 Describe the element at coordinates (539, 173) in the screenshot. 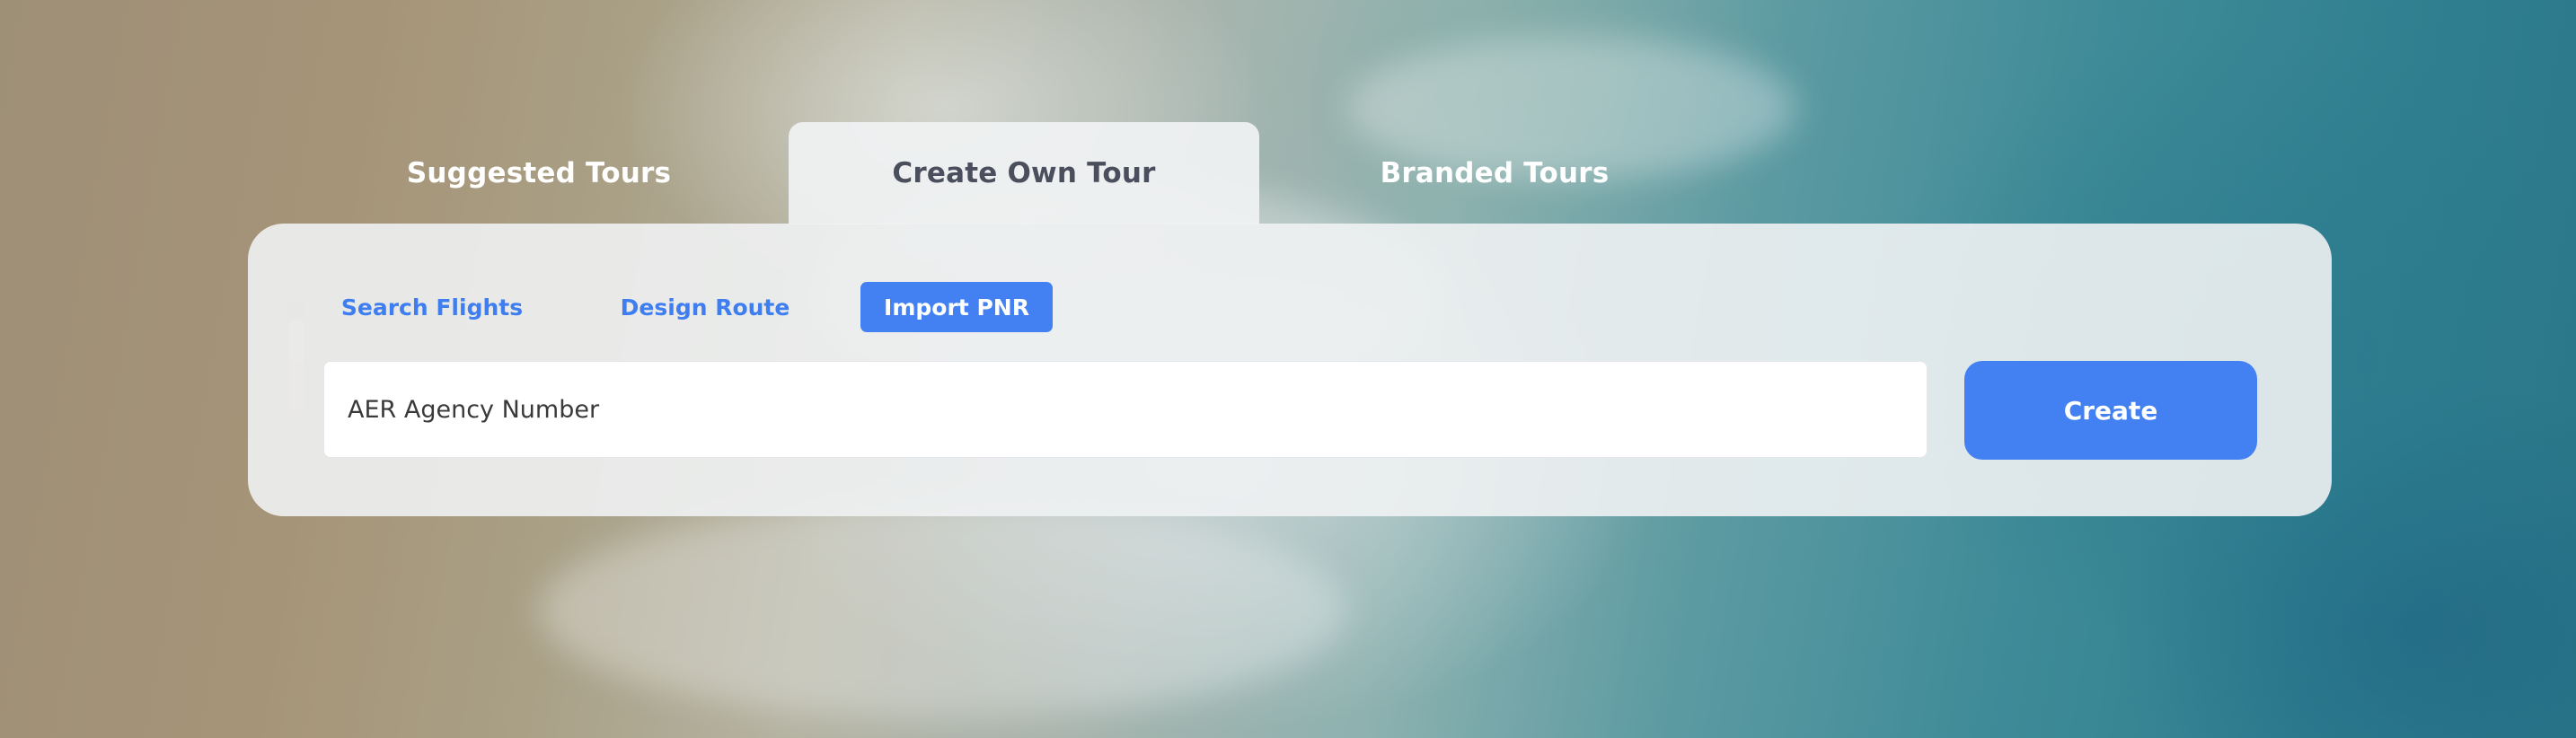

I see `tab-suggested-tours: Suggested Tours` at that location.